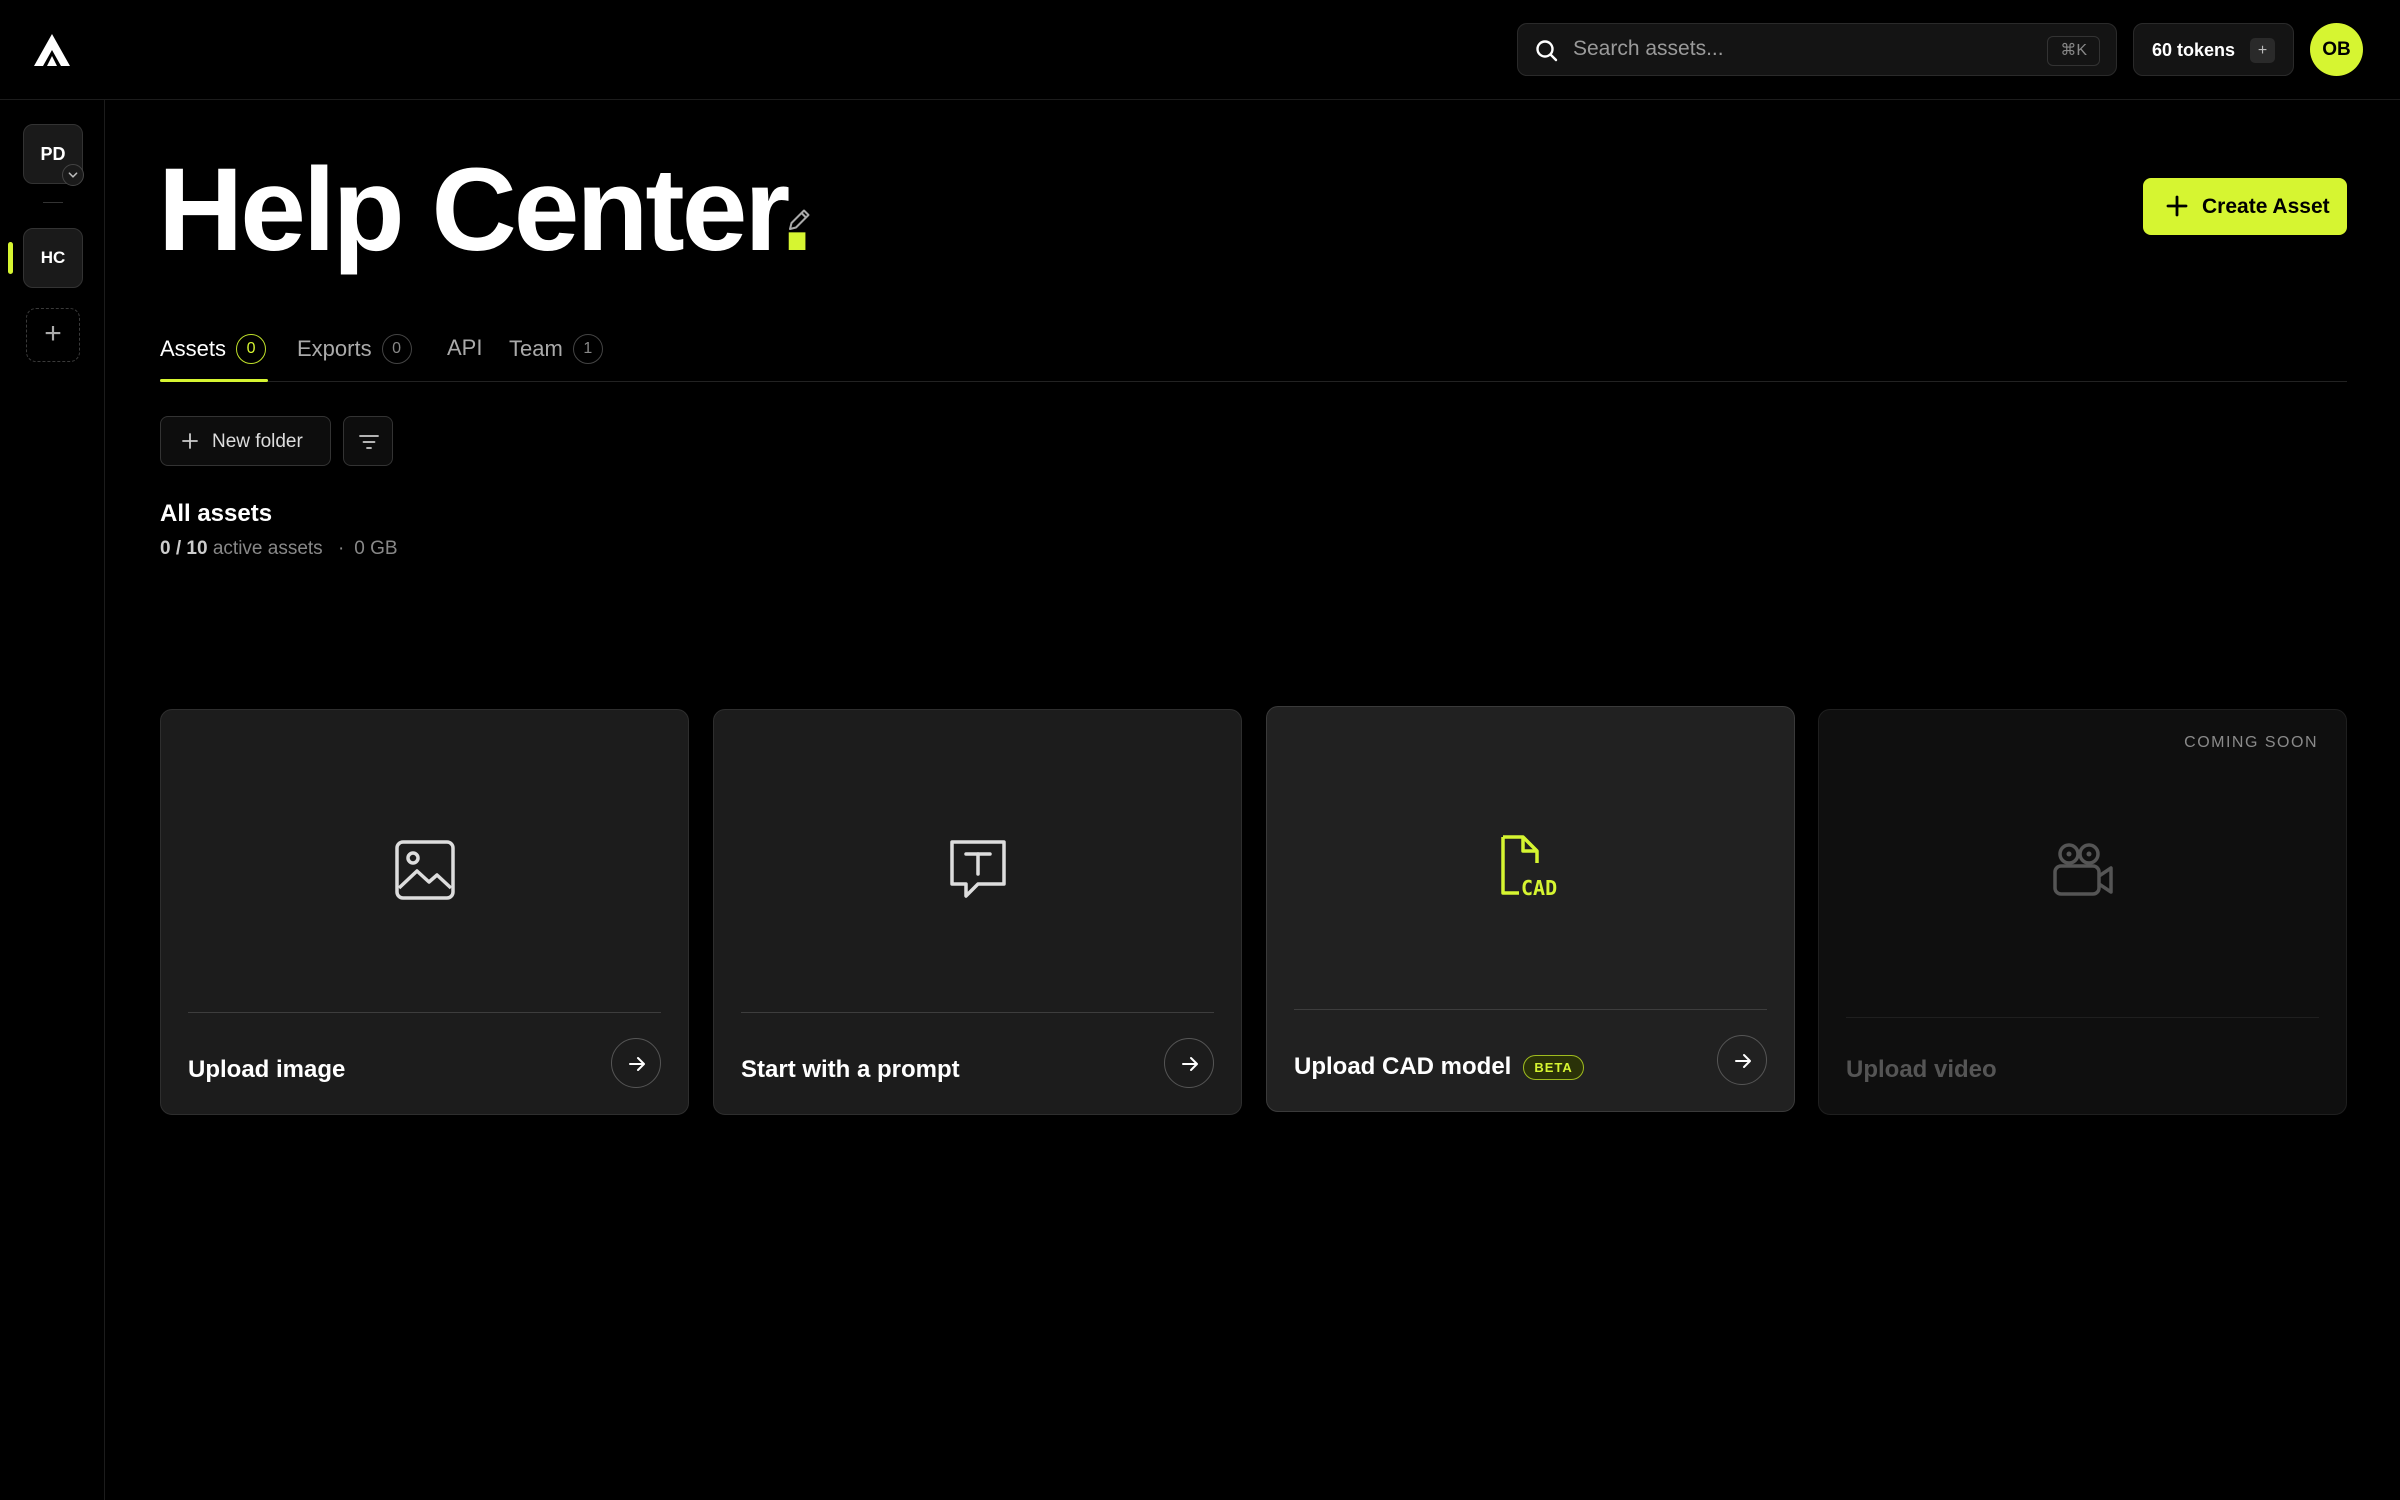 This screenshot has height=1500, width=2400. Describe the element at coordinates (53, 202) in the screenshot. I see `sidebar-divider` at that location.